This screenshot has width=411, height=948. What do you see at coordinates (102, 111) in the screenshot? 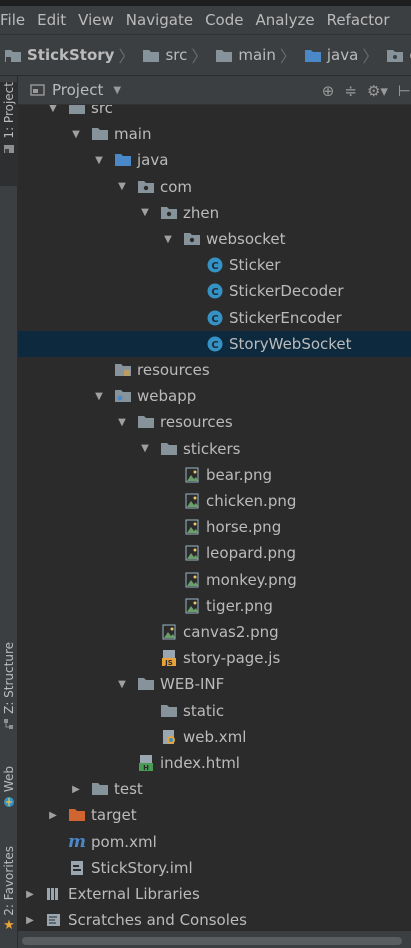
I see `tree-node-label: src` at bounding box center [102, 111].